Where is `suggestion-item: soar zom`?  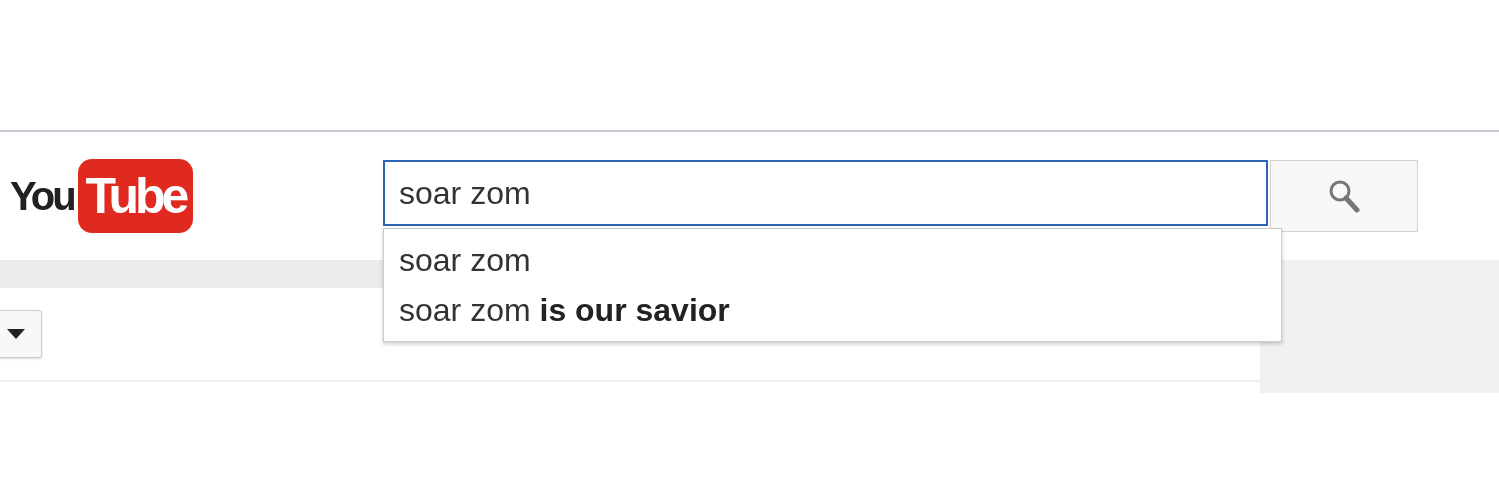
suggestion-item: soar zom is located at coordinates (832, 260).